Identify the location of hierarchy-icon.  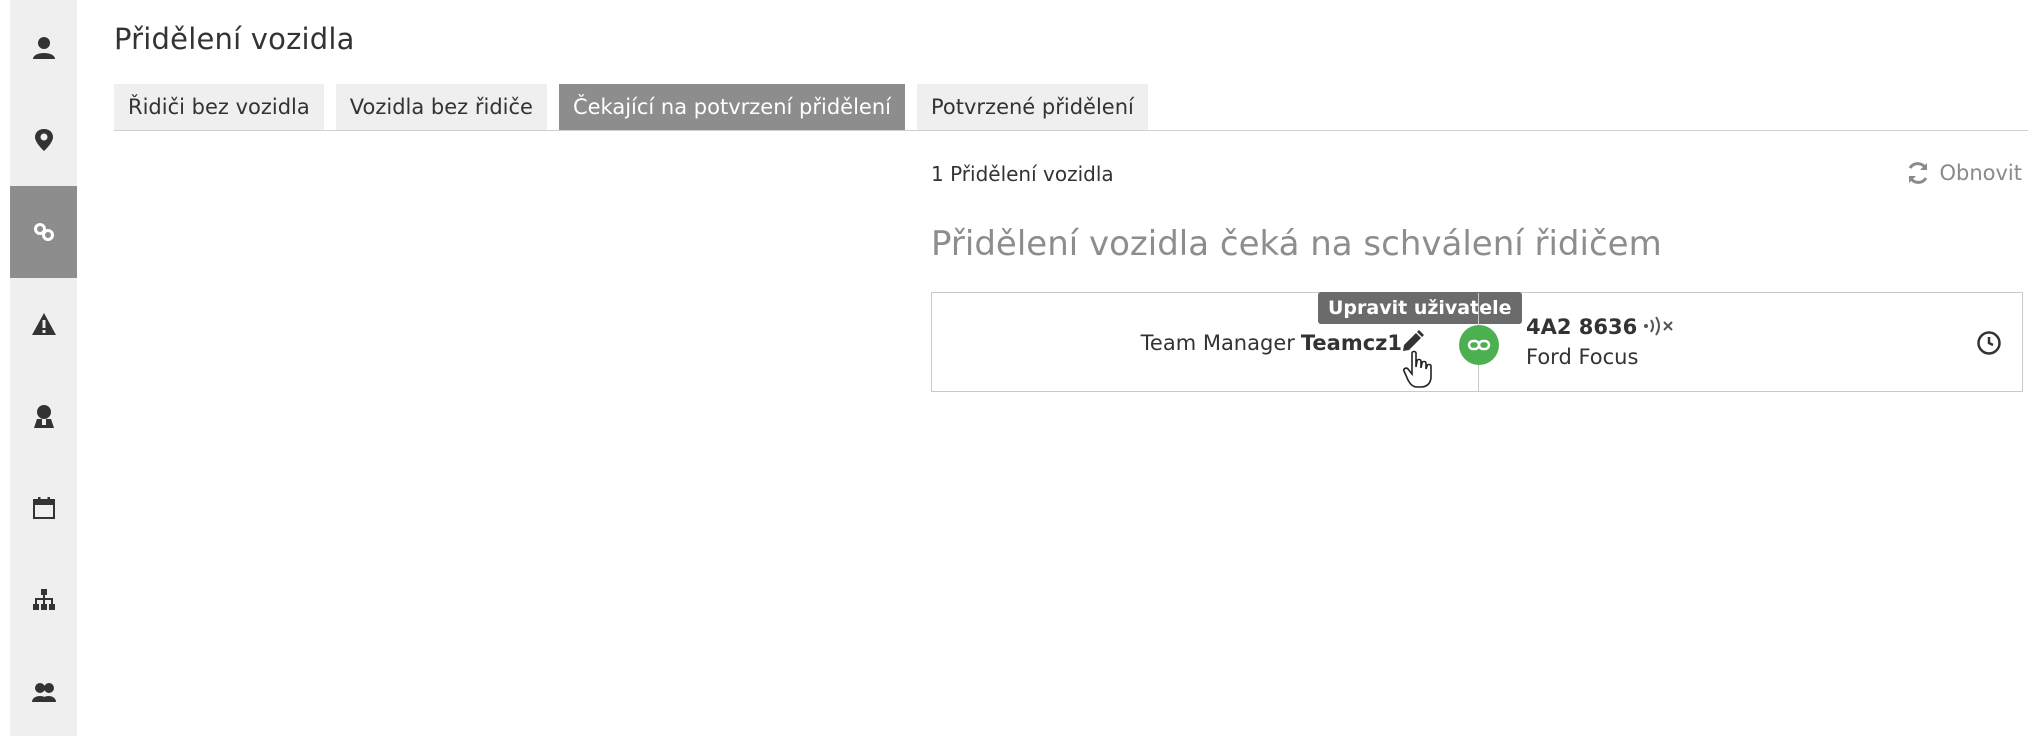
(43, 599).